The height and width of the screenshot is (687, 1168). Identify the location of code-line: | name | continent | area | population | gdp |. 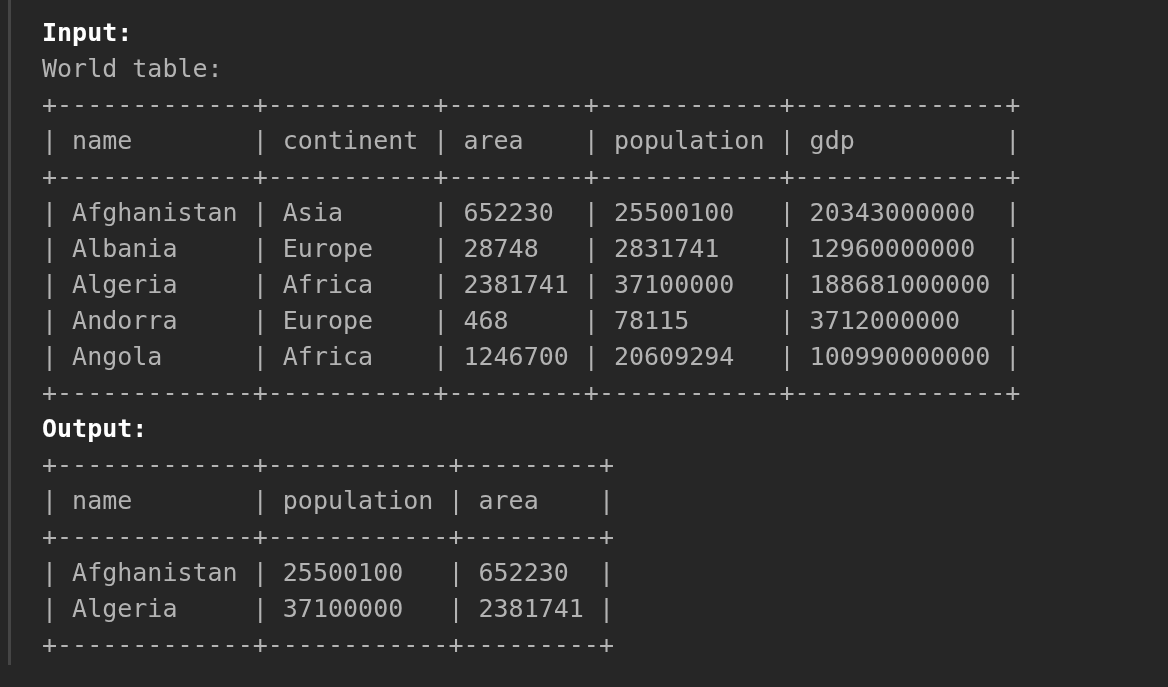
(531, 141).